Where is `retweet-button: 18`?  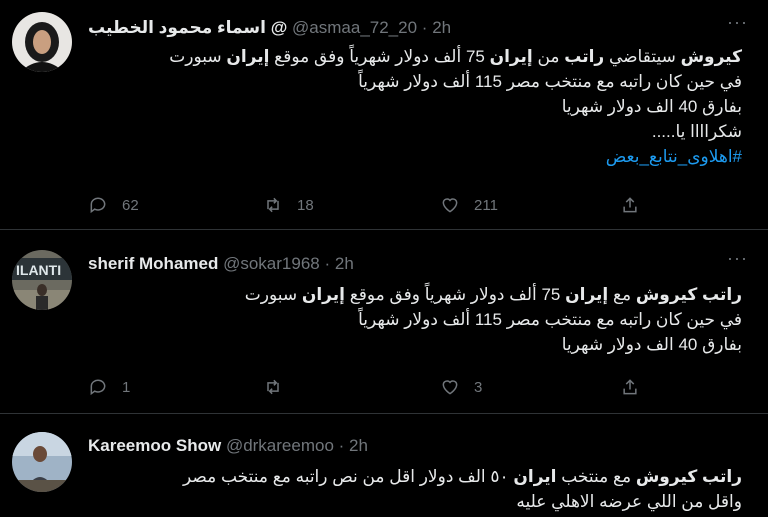 retweet-button: 18 is located at coordinates (288, 205).